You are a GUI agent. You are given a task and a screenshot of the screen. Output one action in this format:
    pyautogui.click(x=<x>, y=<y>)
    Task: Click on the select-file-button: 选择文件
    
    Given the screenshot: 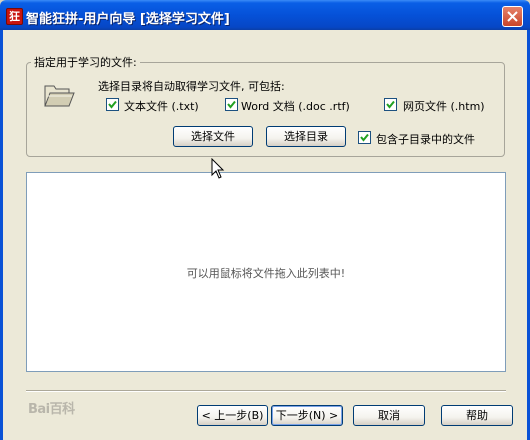 What is the action you would take?
    pyautogui.click(x=213, y=136)
    